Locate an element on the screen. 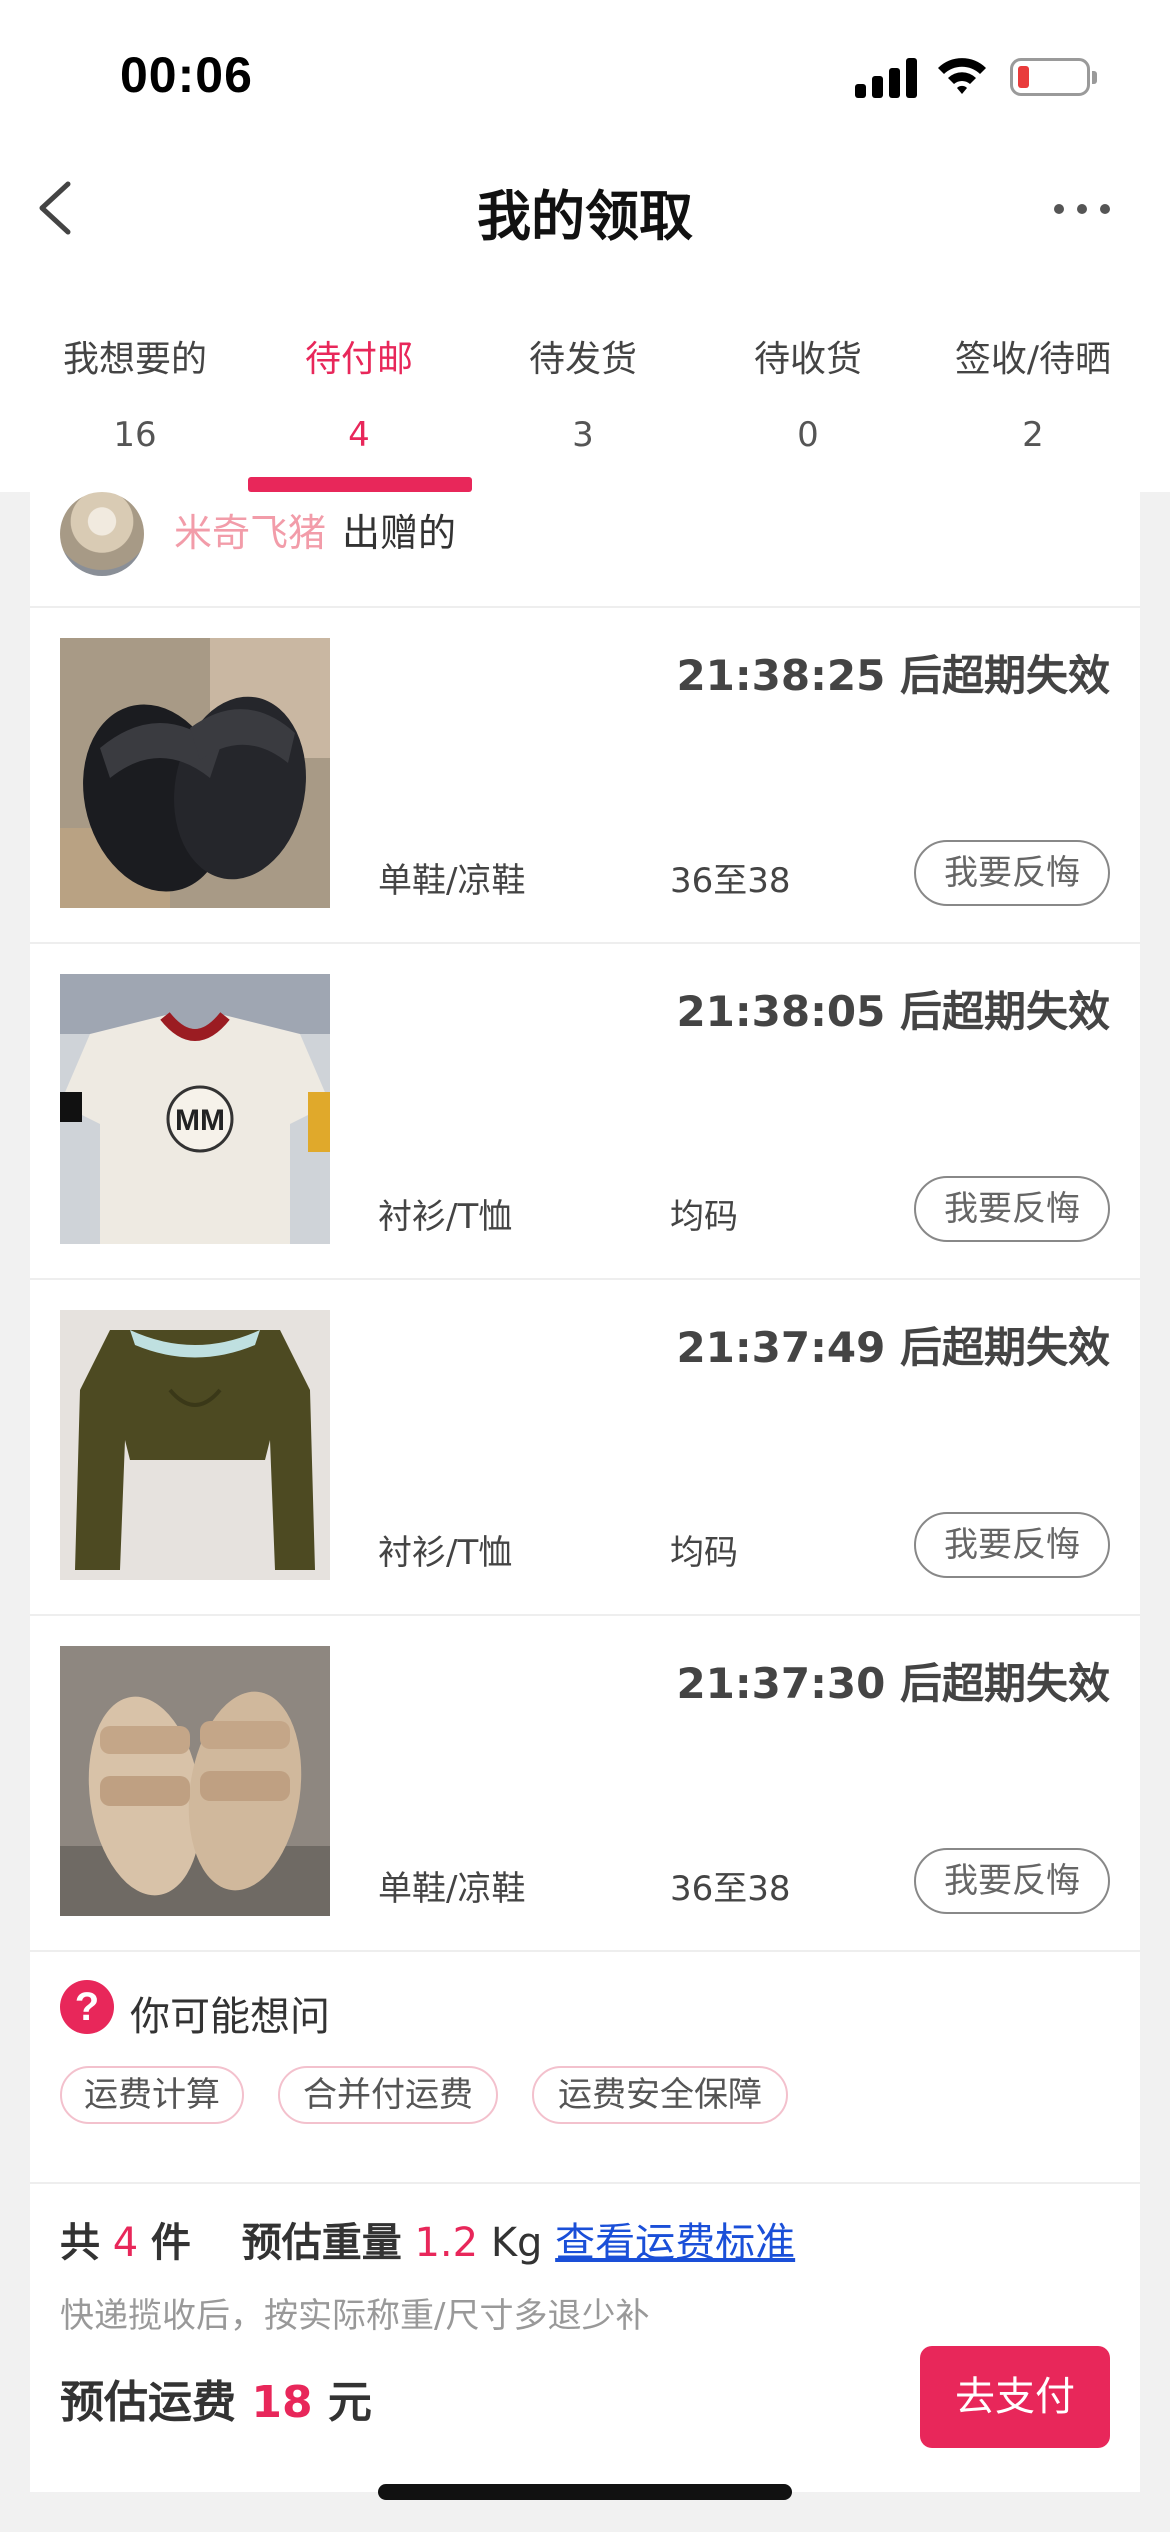 This screenshot has height=2532, width=1170. white-tshirt-image: MM is located at coordinates (195, 1109).